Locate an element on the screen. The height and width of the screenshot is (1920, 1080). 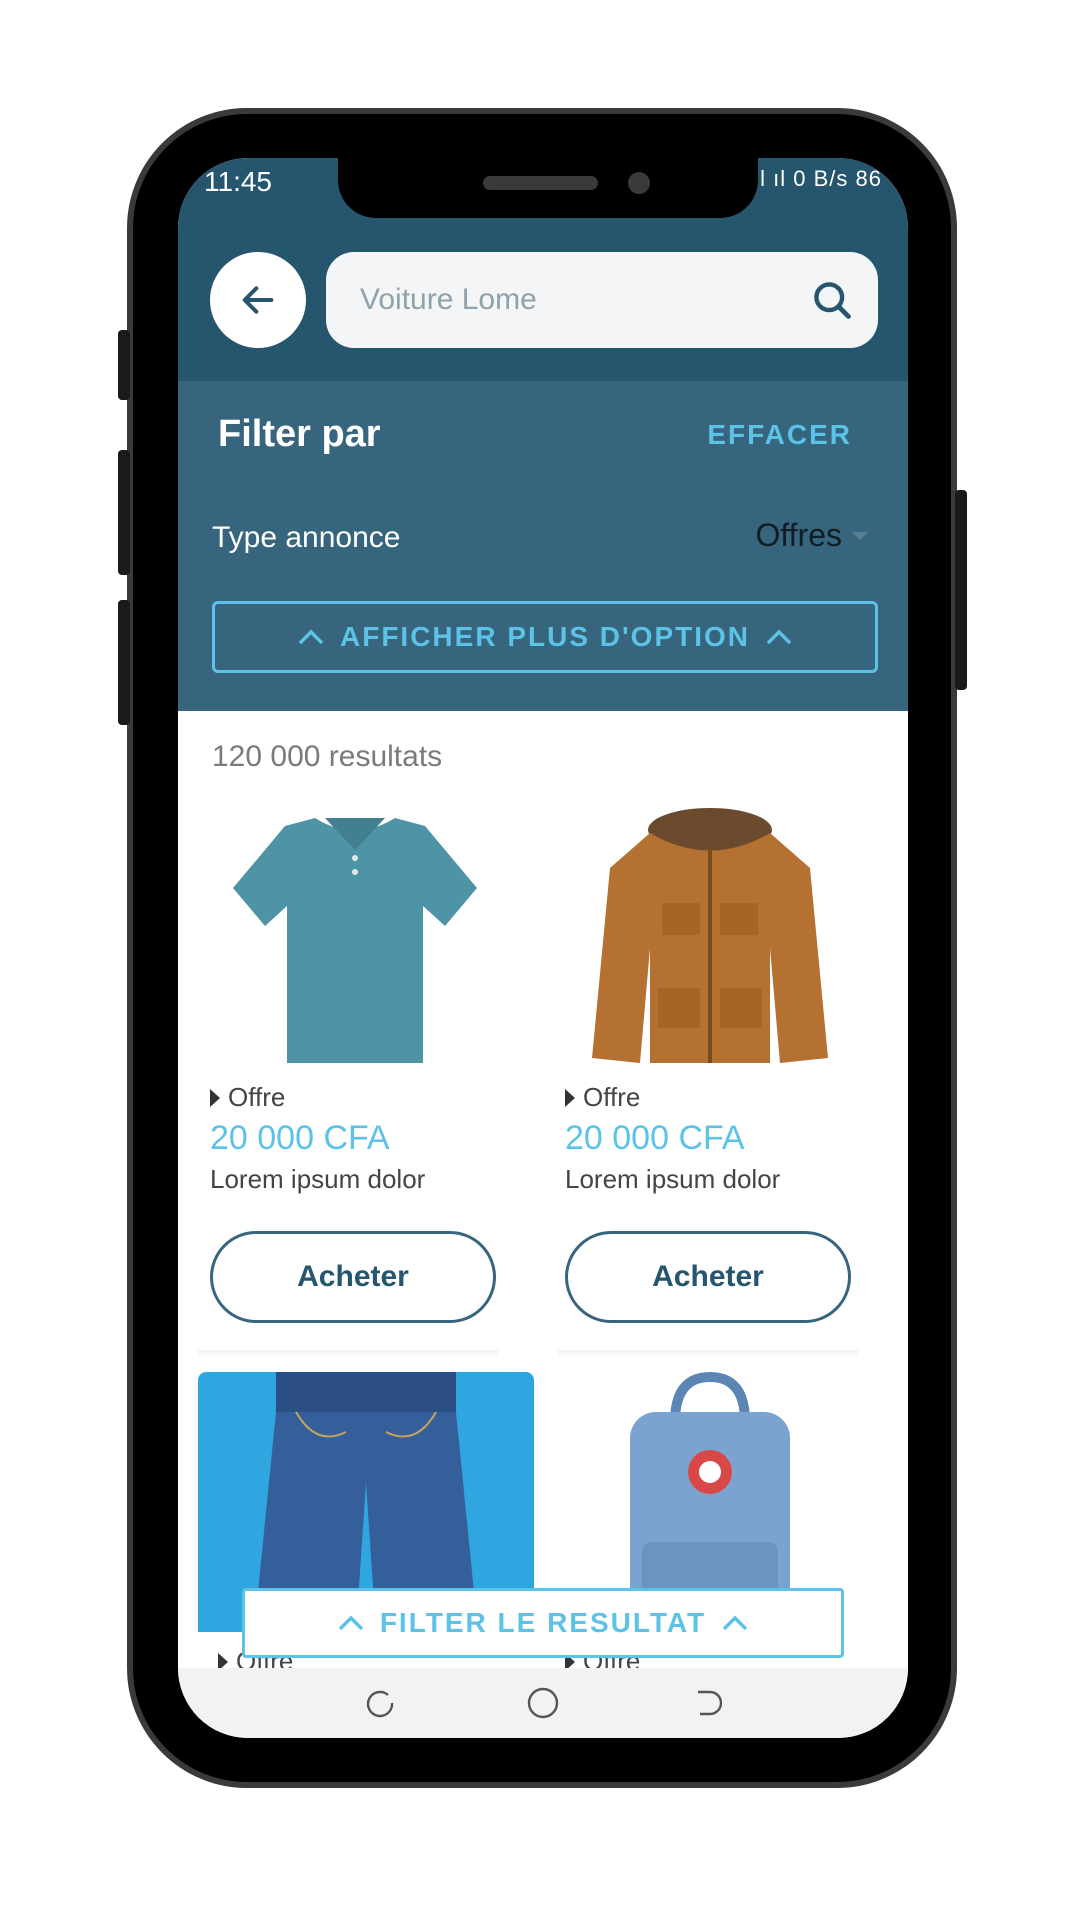
show-more-options-label: AFFICHER PLUS D'OPTION is located at coordinates (545, 636).